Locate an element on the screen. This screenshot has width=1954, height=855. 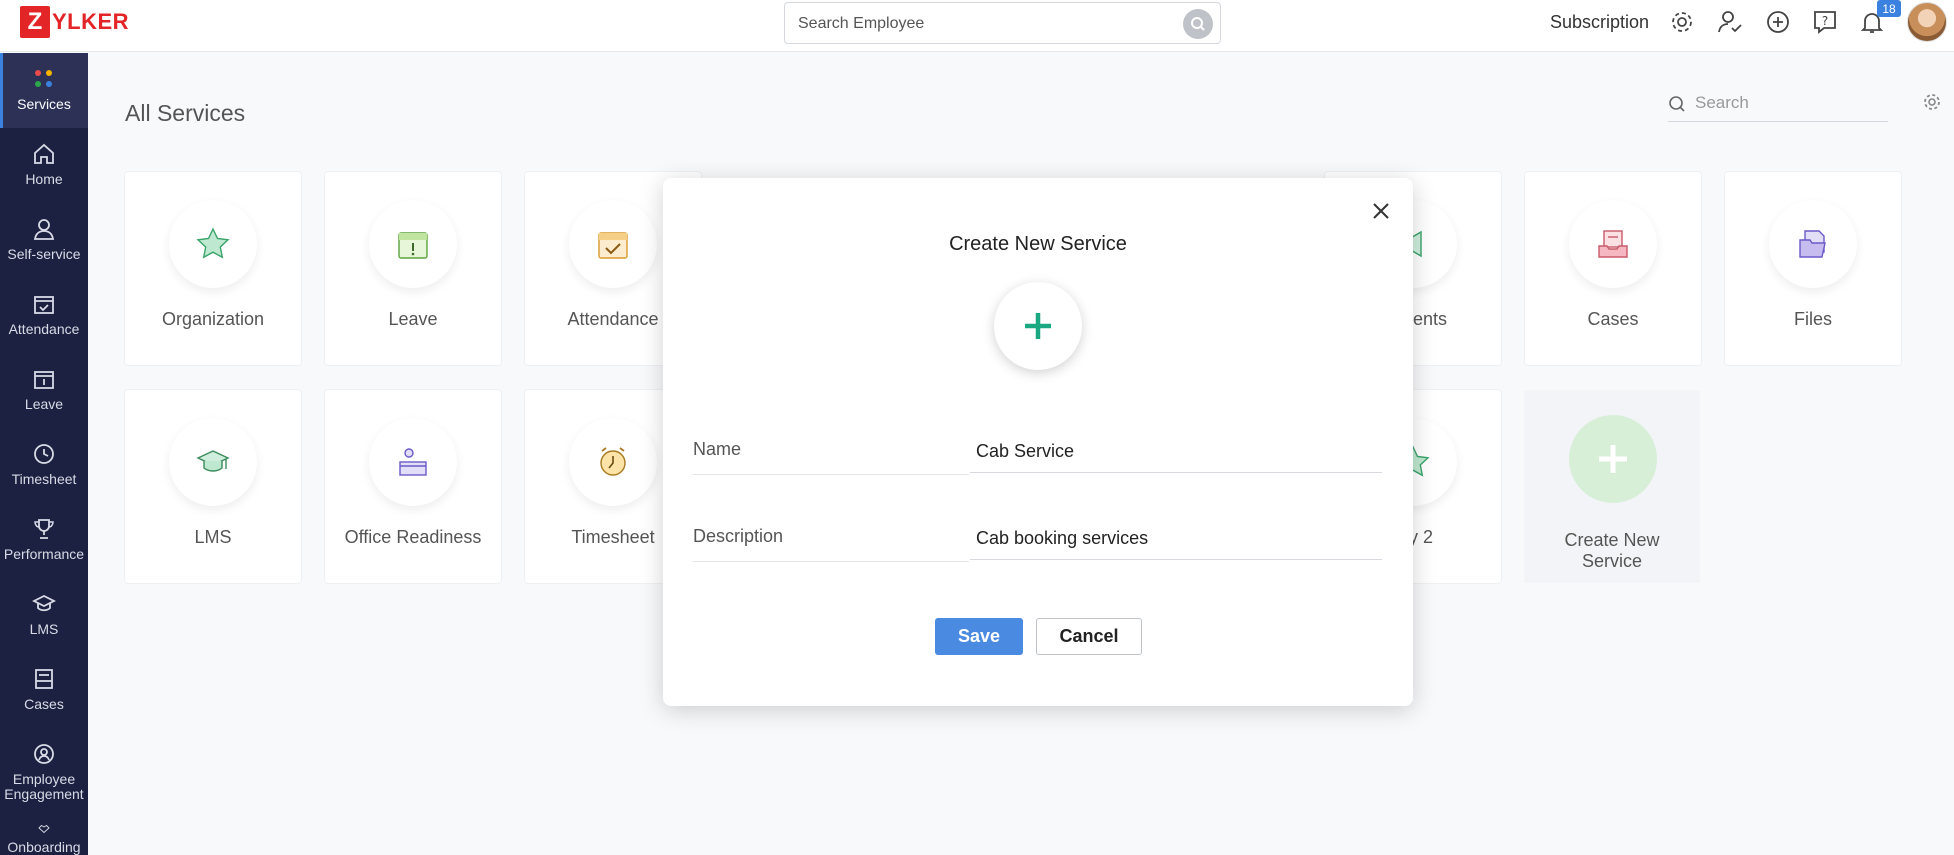
people-circle-icon is located at coordinates (44, 754).